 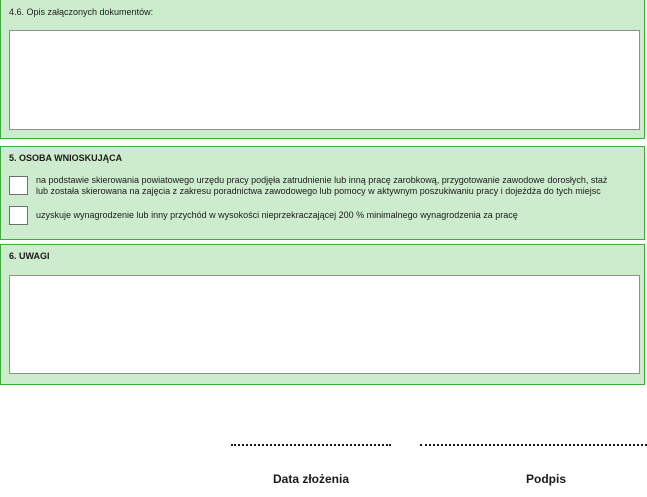 I want to click on submission-date-label: Data złożenia, so click(x=311, y=479).